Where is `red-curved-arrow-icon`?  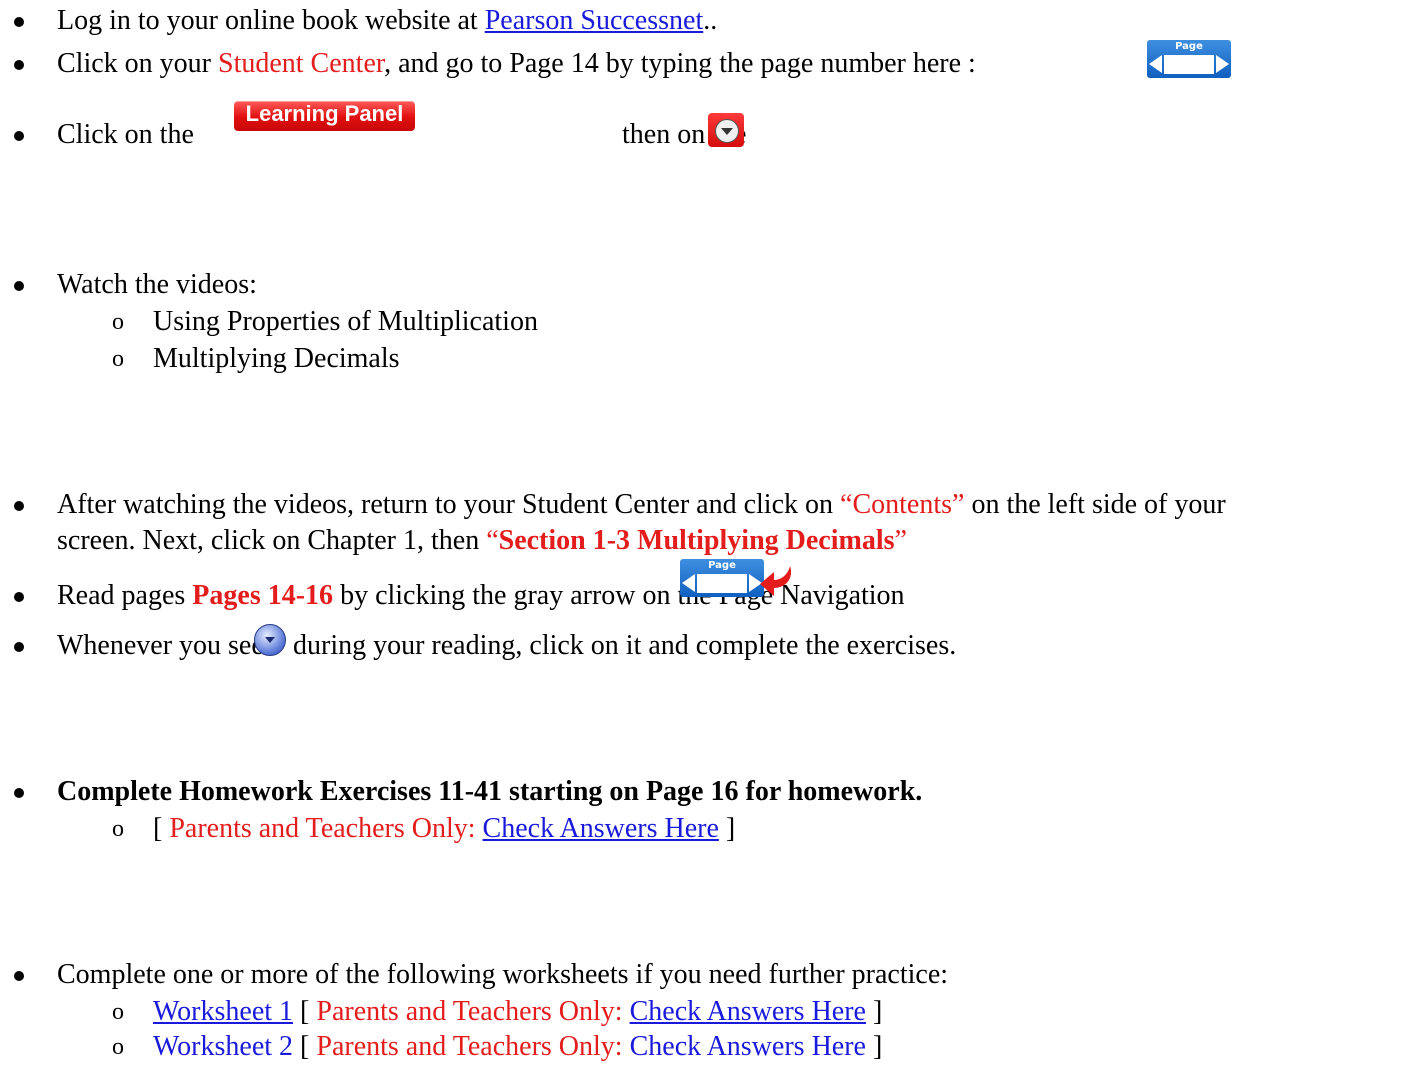 red-curved-arrow-icon is located at coordinates (776, 581).